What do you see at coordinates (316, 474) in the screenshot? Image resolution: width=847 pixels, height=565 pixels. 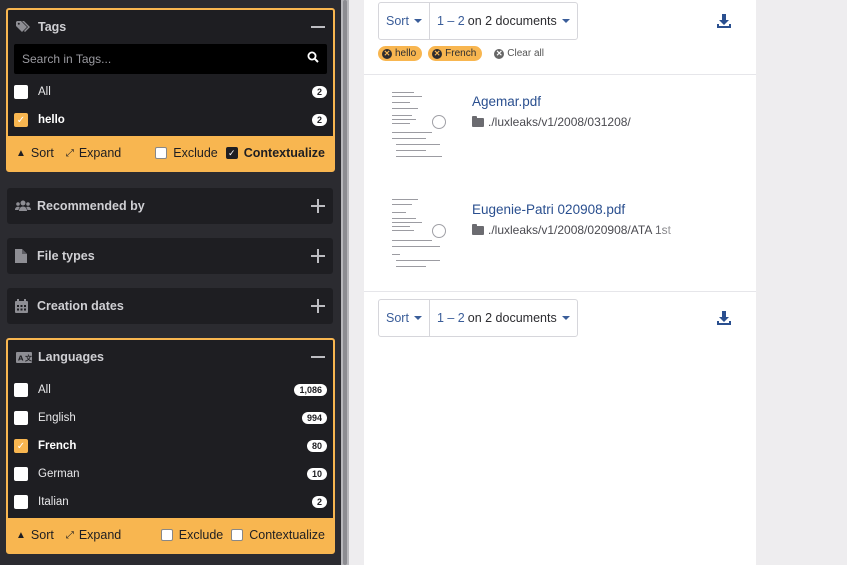 I see `count-badge: 10` at bounding box center [316, 474].